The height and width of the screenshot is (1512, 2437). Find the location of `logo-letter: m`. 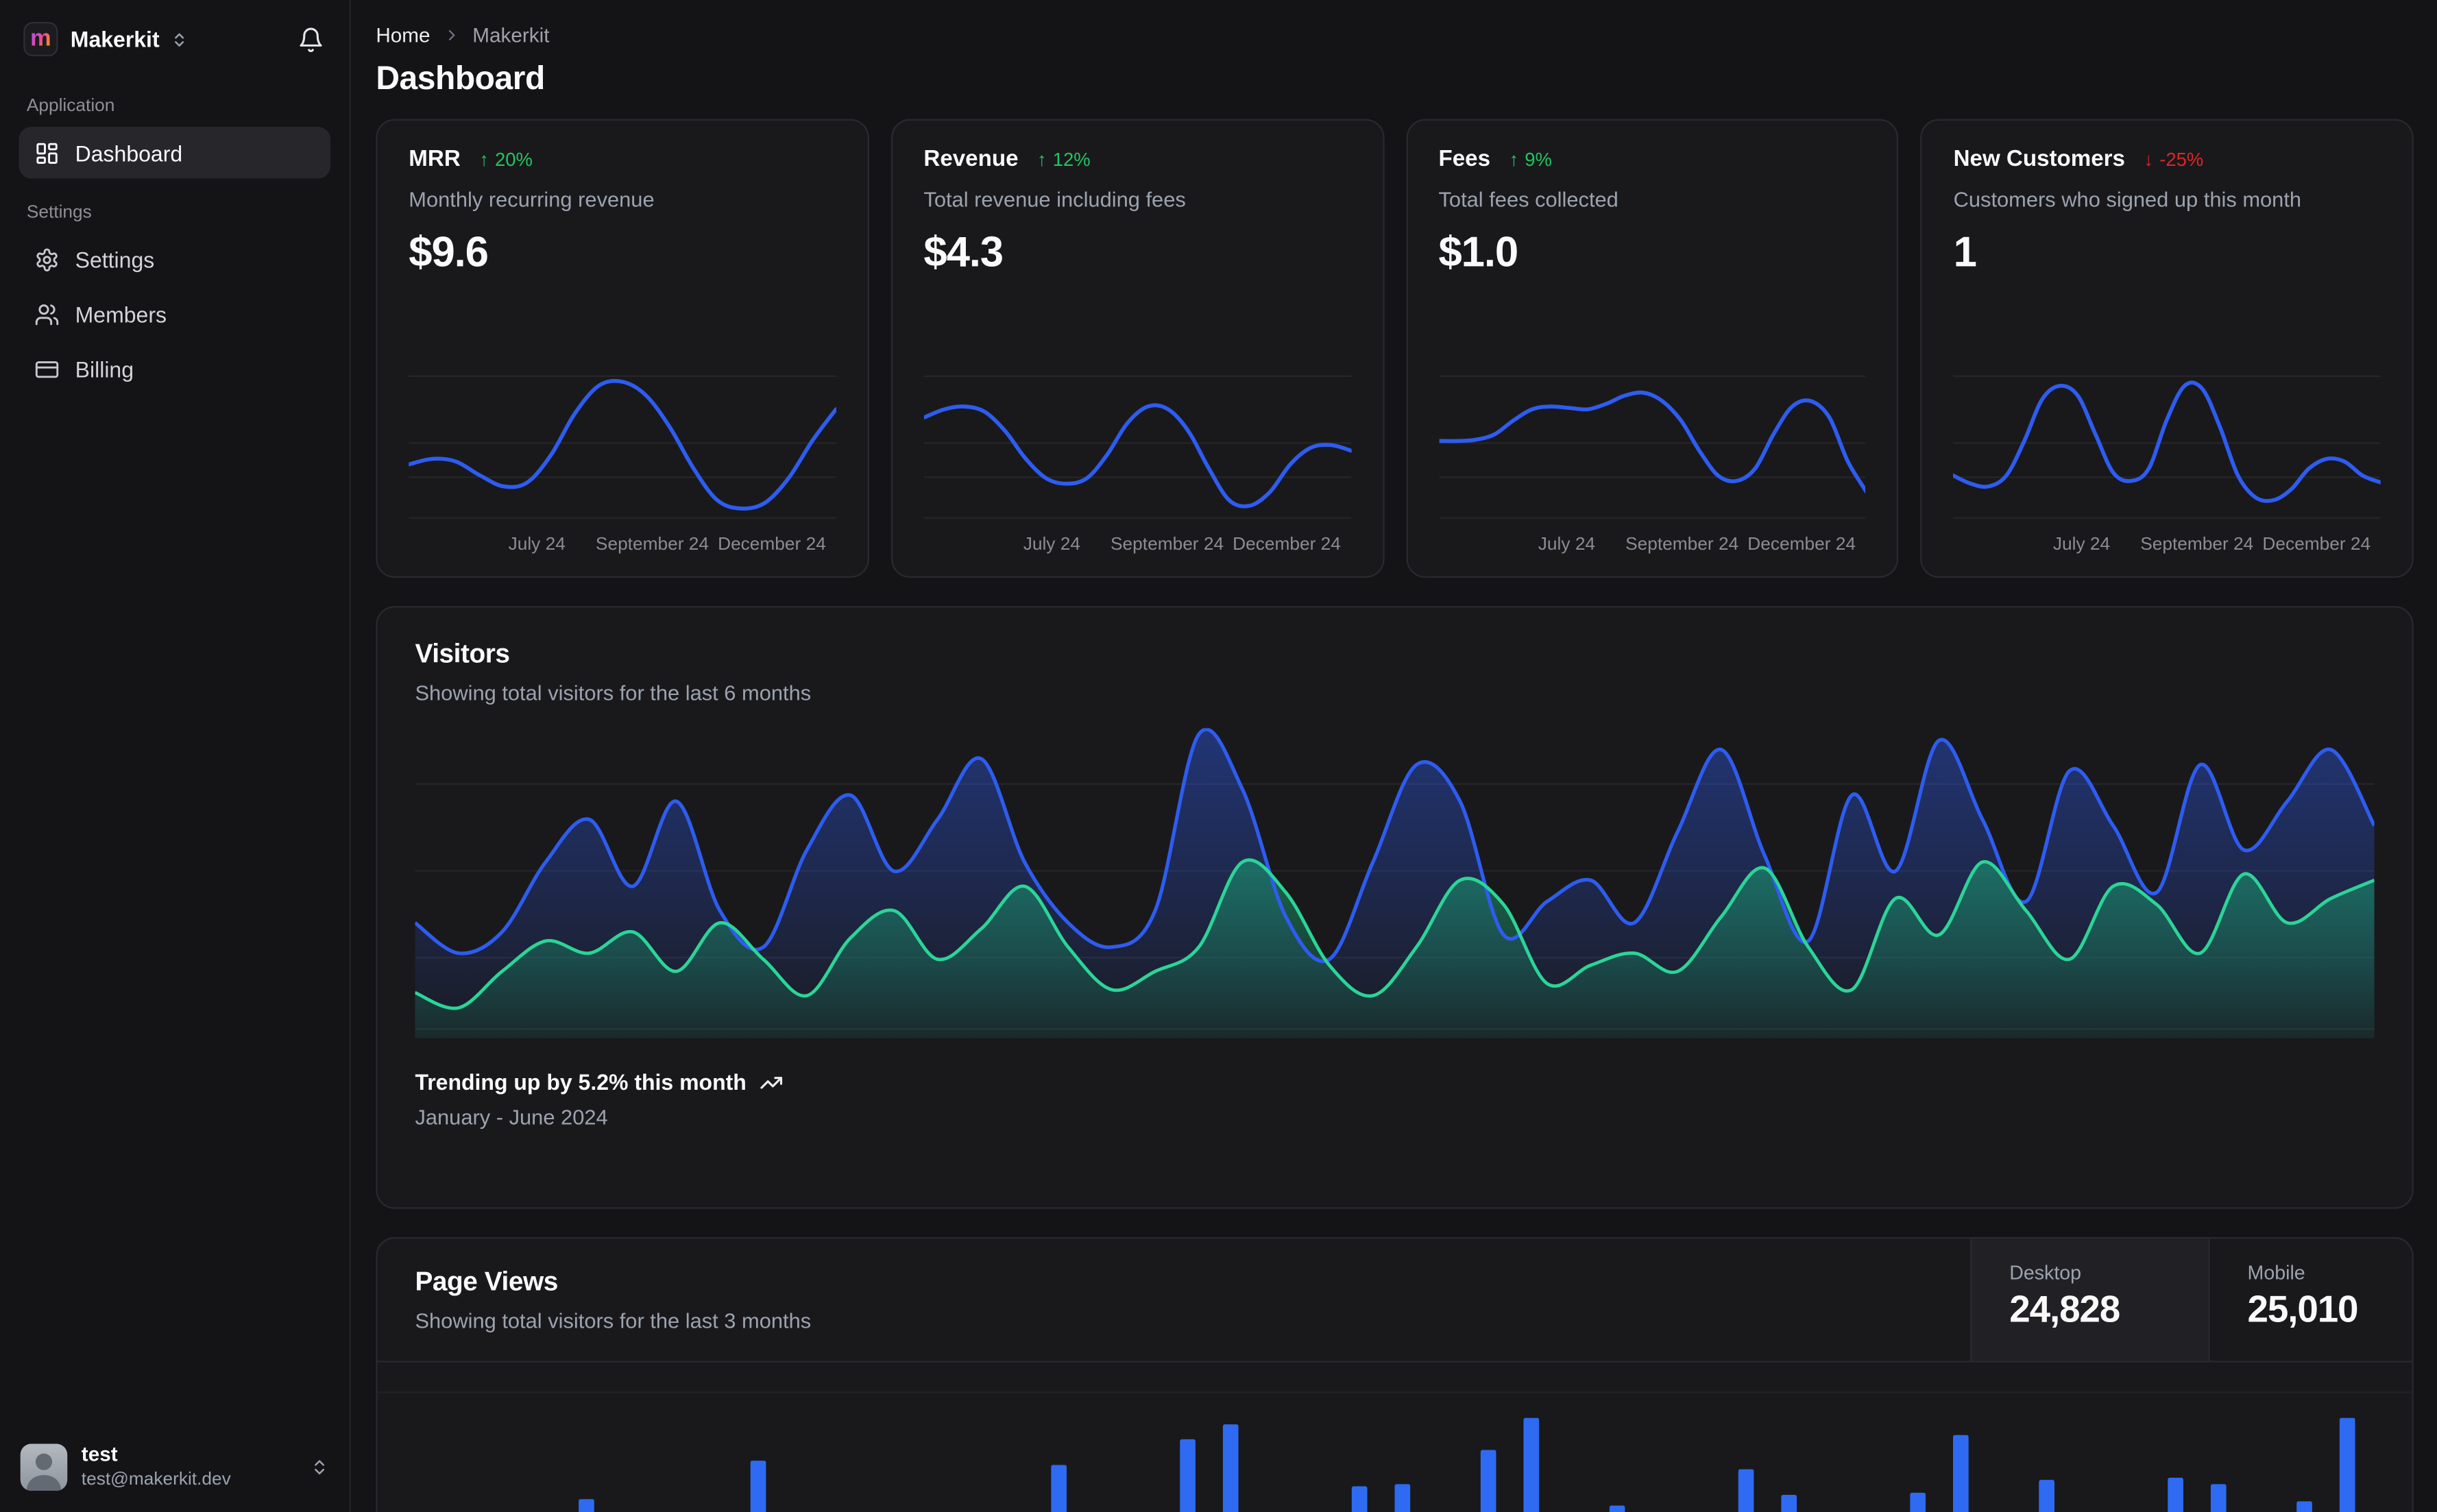

logo-letter: m is located at coordinates (40, 37).